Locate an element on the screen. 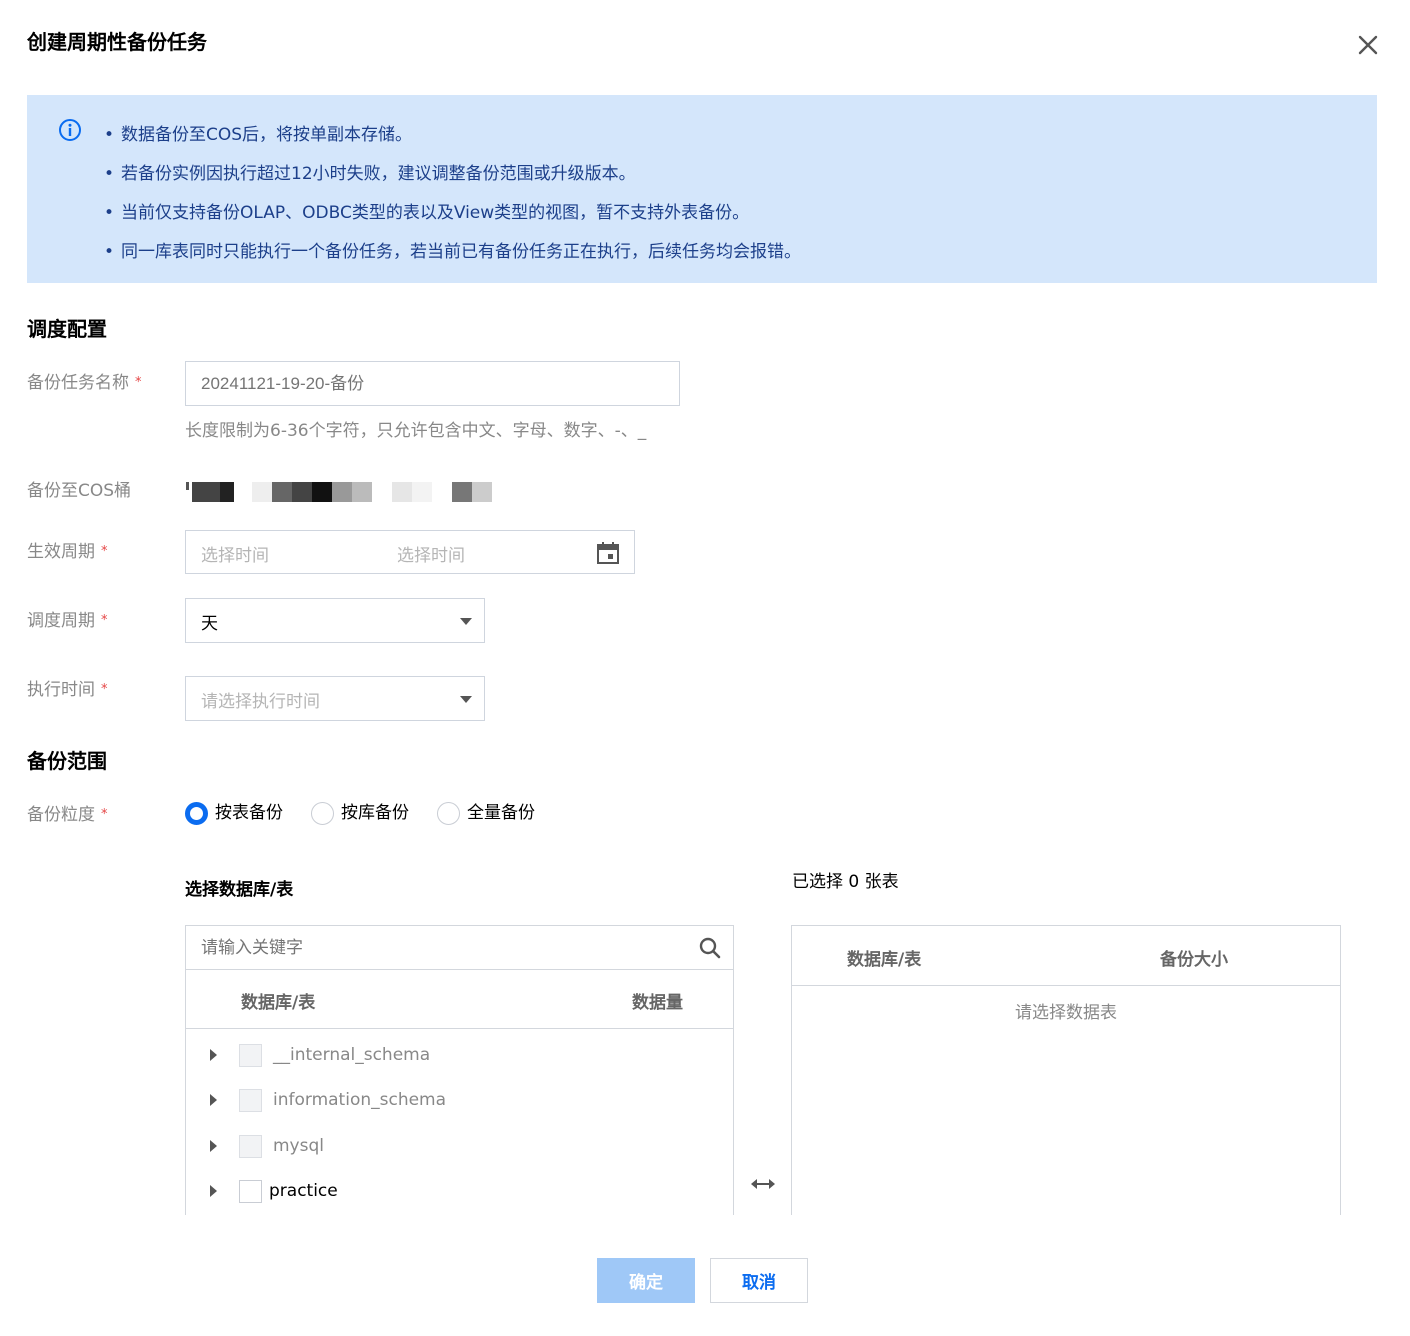 This screenshot has height=1336, width=1410. effective-period-range-picker: 选择时间 选择时间 is located at coordinates (410, 552).